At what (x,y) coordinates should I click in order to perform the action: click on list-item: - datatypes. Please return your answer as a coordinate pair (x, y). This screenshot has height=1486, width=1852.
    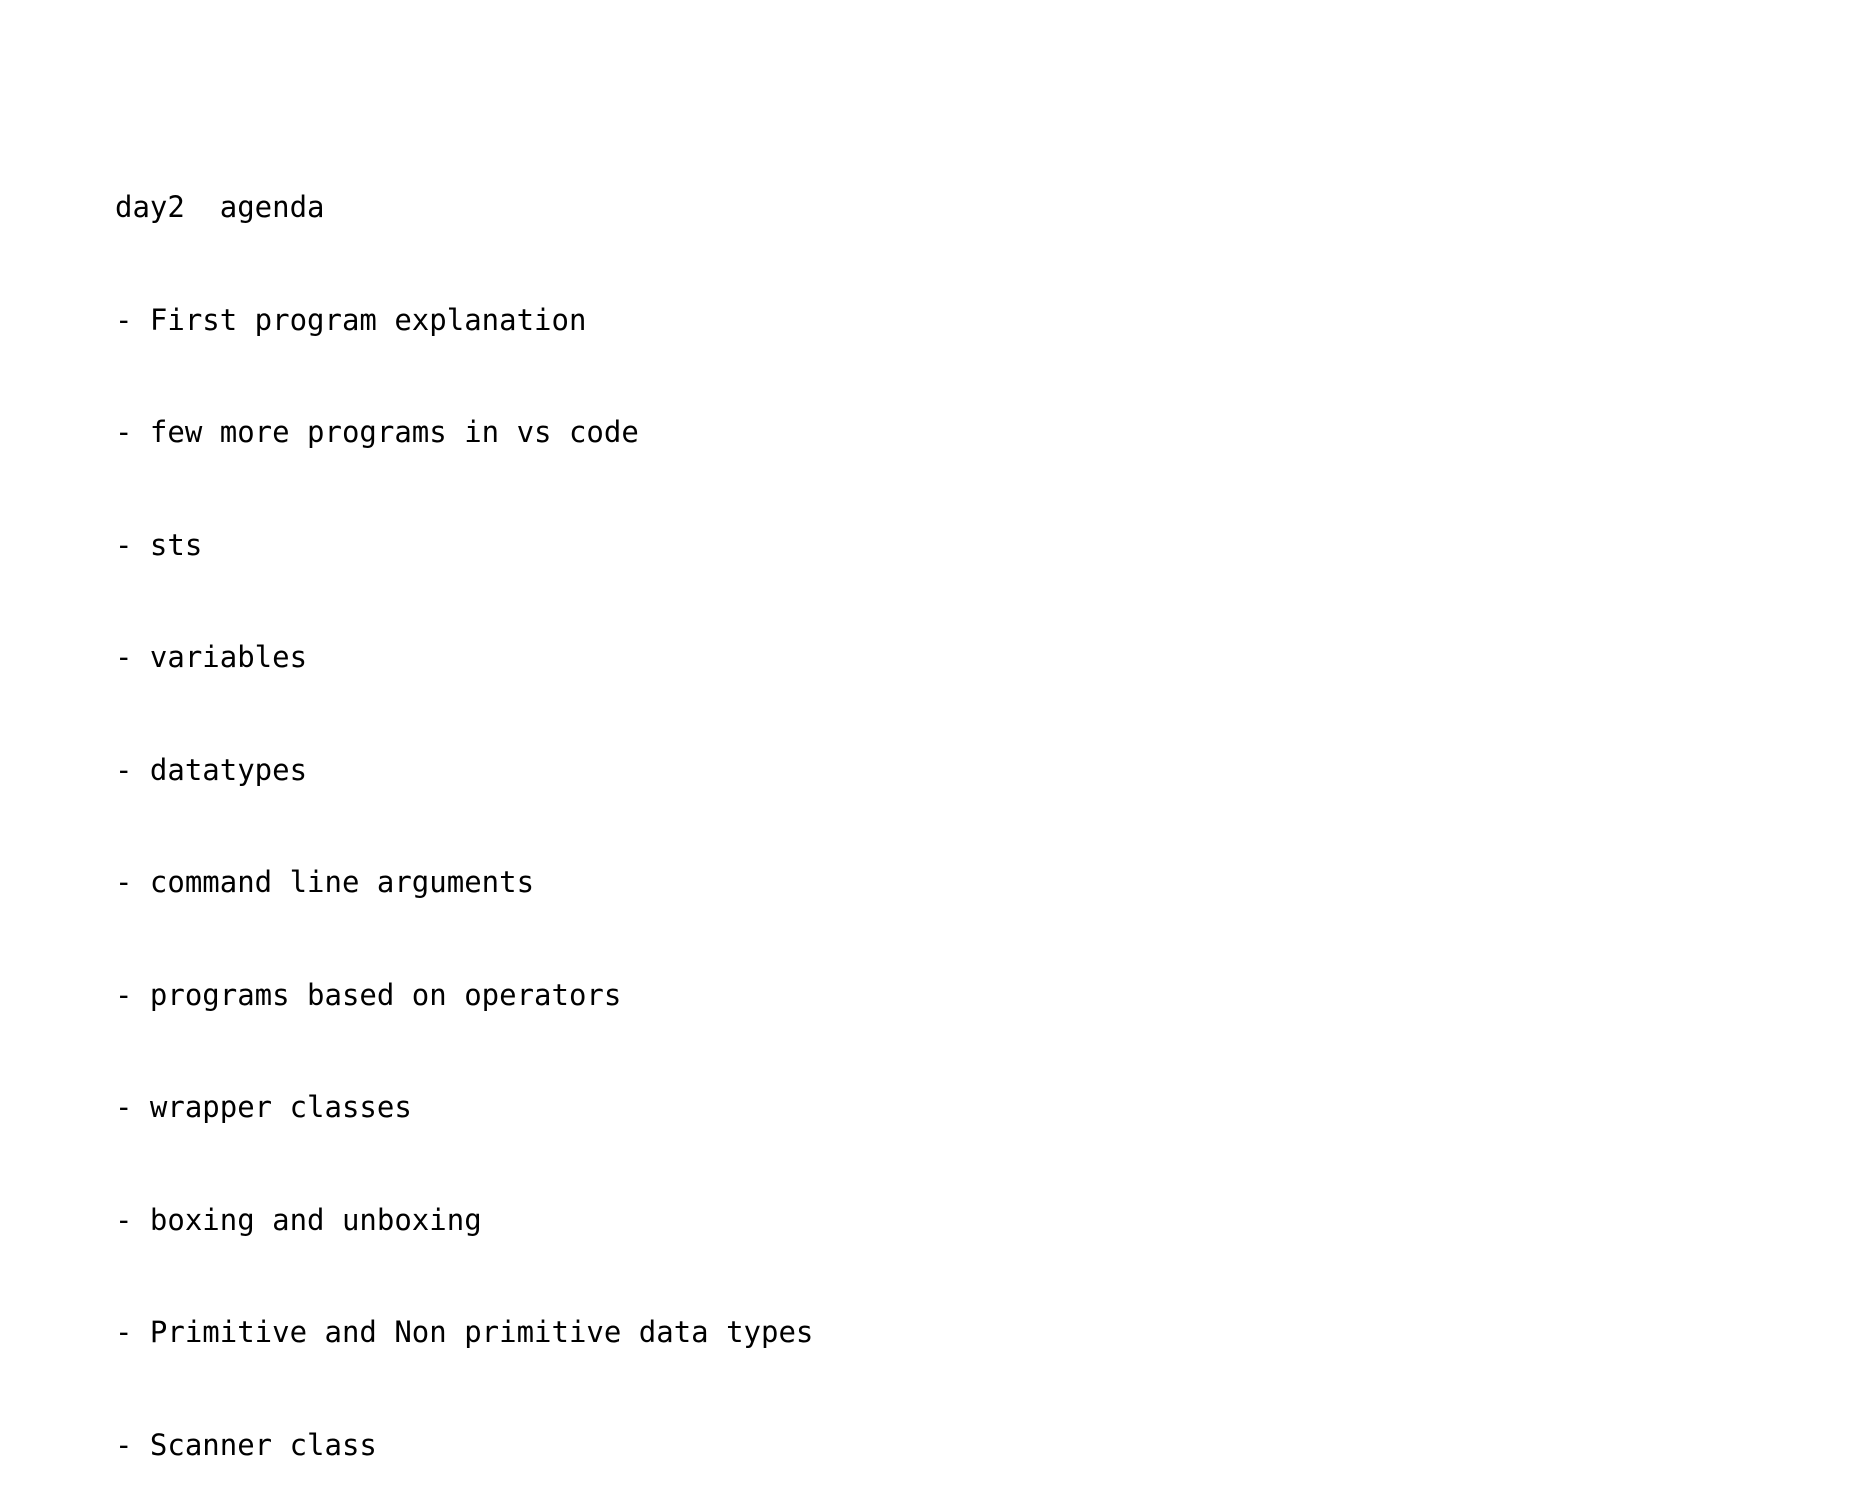
    Looking at the image, I should click on (211, 769).